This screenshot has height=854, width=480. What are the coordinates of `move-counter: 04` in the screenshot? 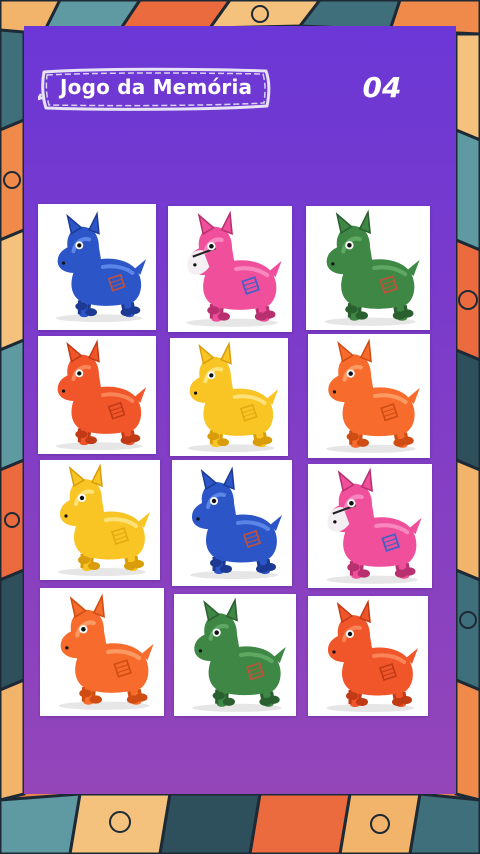 It's located at (382, 87).